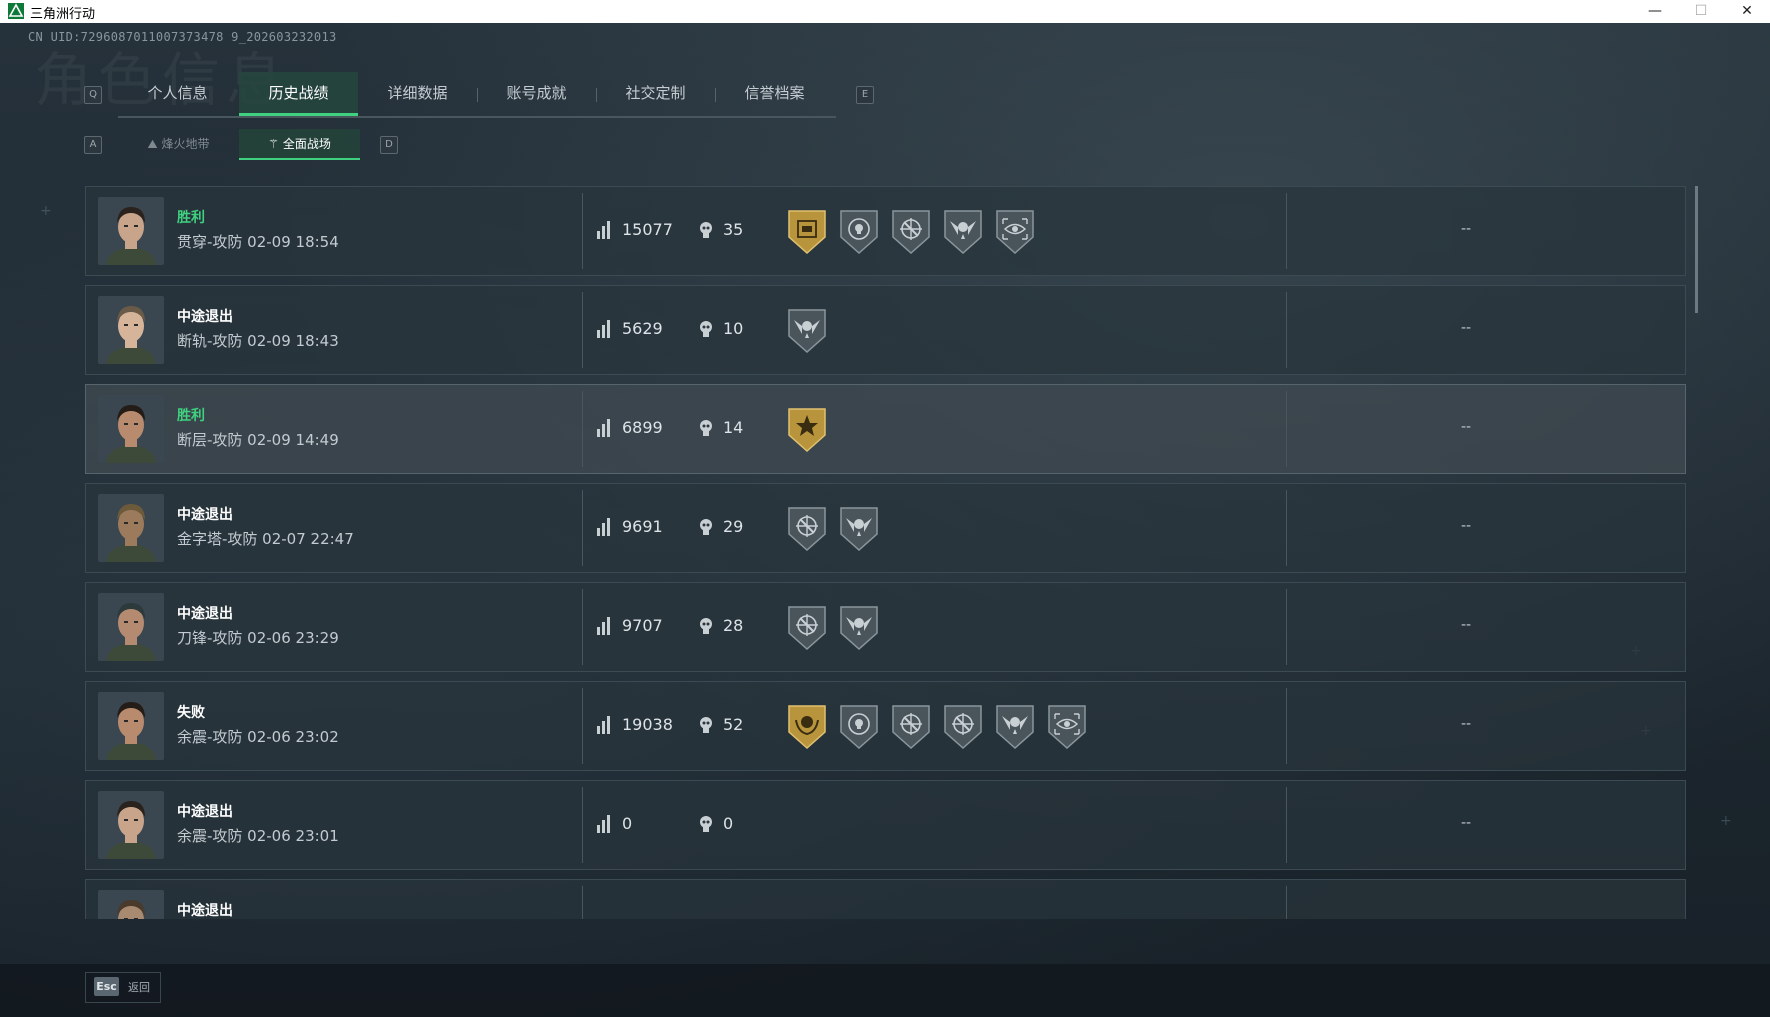  Describe the element at coordinates (258, 836) in the screenshot. I see `match-map-time: 余震-攻防 02-06 23:01` at that location.